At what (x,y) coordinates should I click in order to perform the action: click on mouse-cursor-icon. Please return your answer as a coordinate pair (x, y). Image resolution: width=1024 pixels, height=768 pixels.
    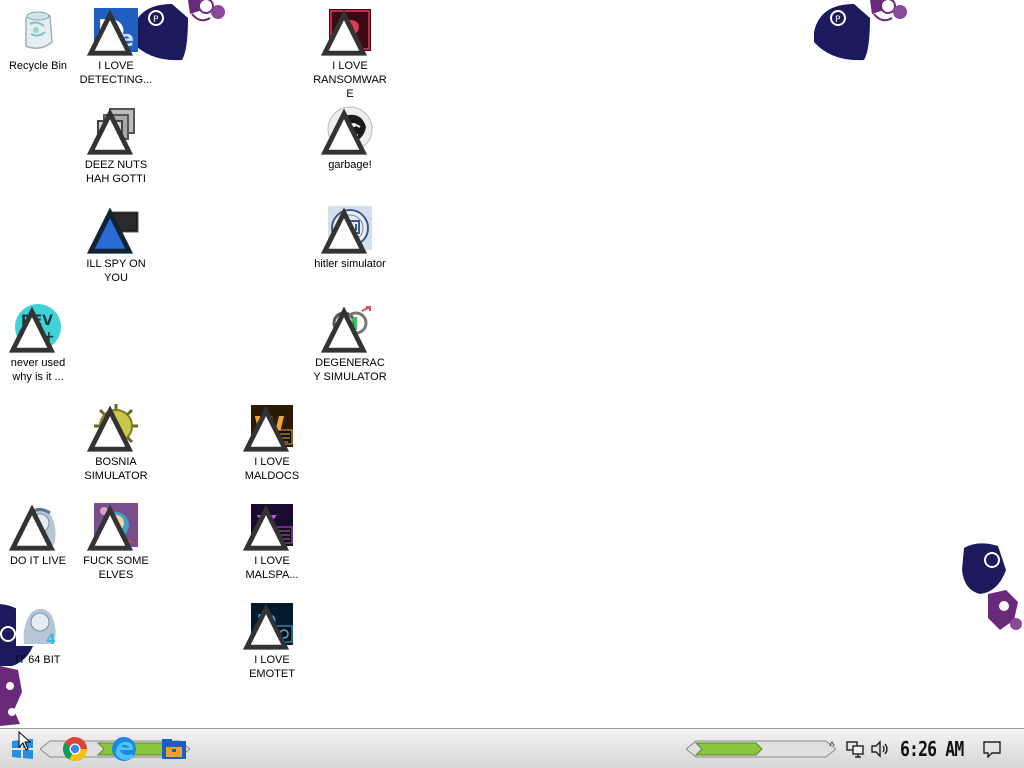
    Looking at the image, I should click on (25, 741).